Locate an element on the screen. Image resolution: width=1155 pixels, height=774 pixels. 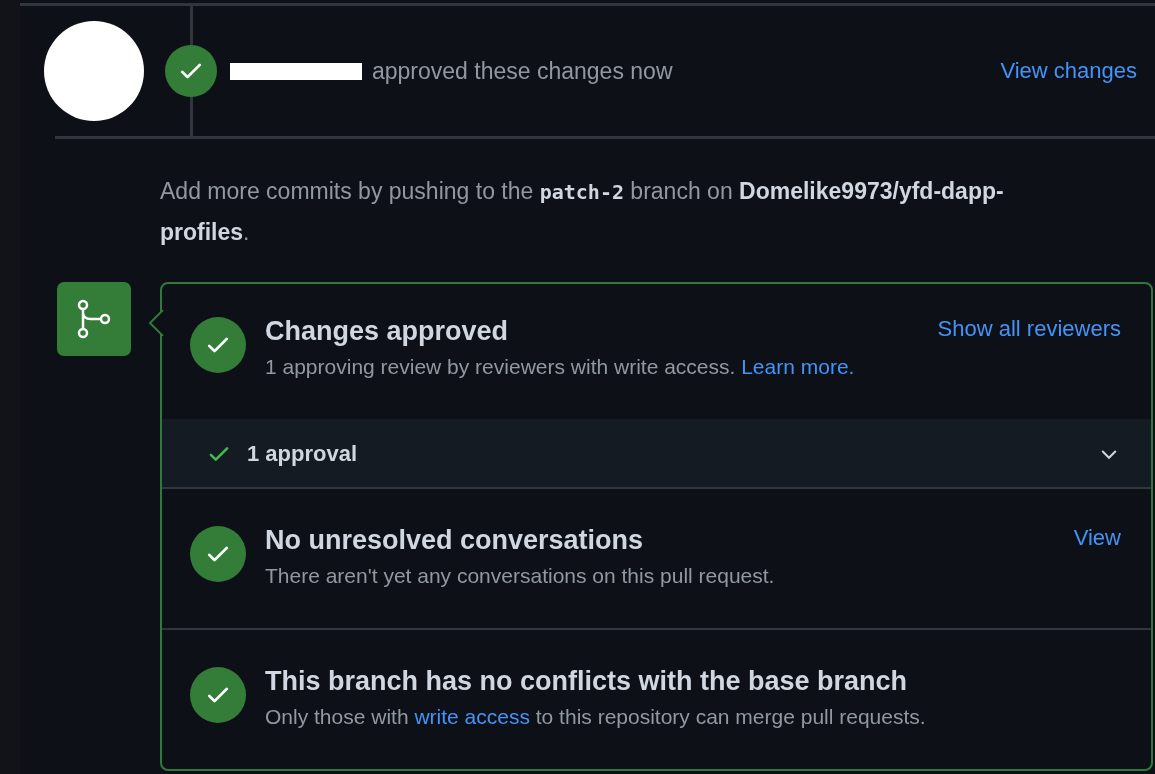
check-title: This branch has no conflicts with the base branch is located at coordinates (587, 681).